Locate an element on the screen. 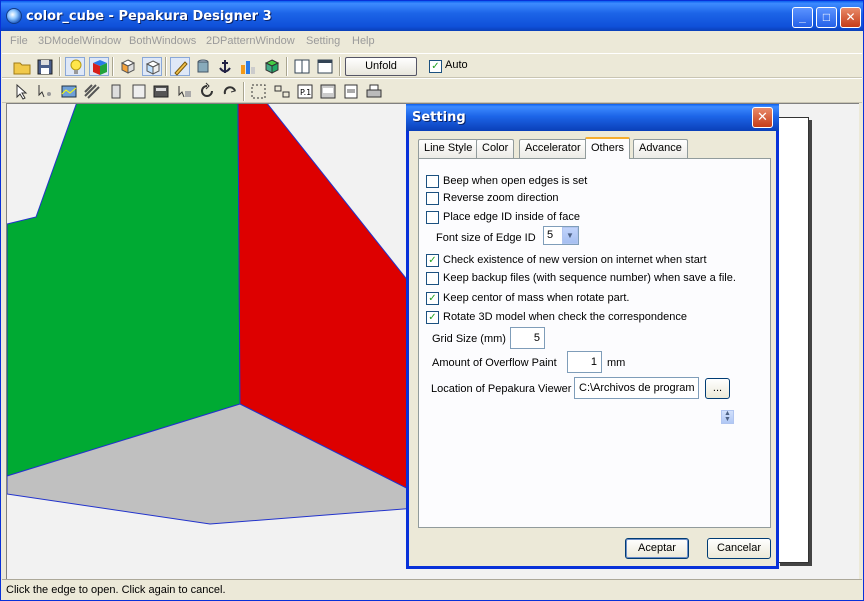  viewer-location-label: Location of Pepakura Viewer is located at coordinates (501, 389).